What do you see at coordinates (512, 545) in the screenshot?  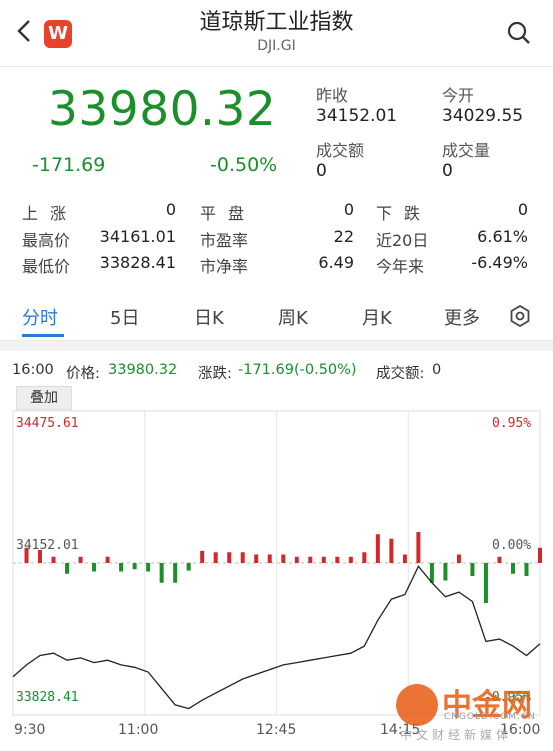 I see `y-right-tick-mid: 0.00%` at bounding box center [512, 545].